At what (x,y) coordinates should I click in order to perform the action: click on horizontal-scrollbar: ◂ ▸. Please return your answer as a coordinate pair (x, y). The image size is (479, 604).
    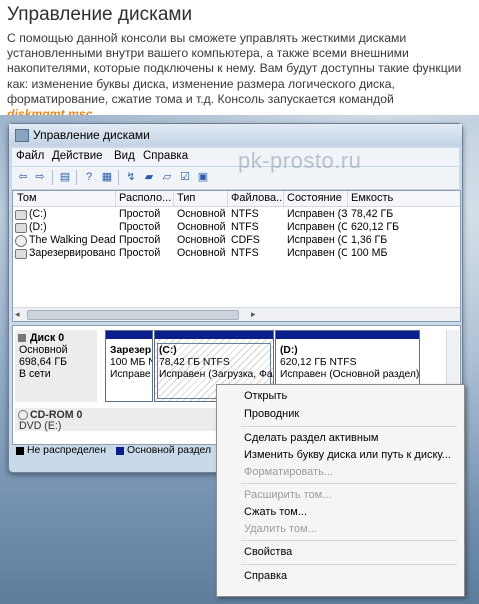
    Looking at the image, I should click on (236, 314).